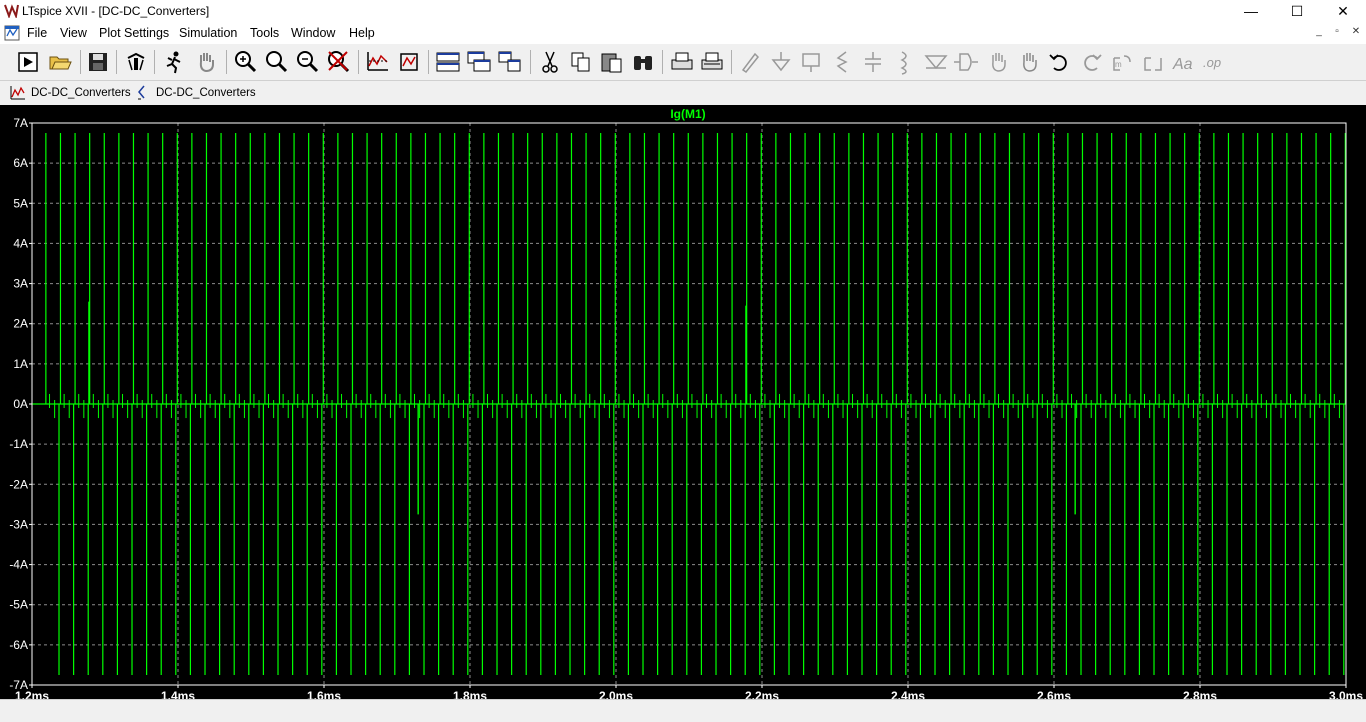 The height and width of the screenshot is (722, 1366). What do you see at coordinates (246, 62) in the screenshot?
I see `zoom-in-icon` at bounding box center [246, 62].